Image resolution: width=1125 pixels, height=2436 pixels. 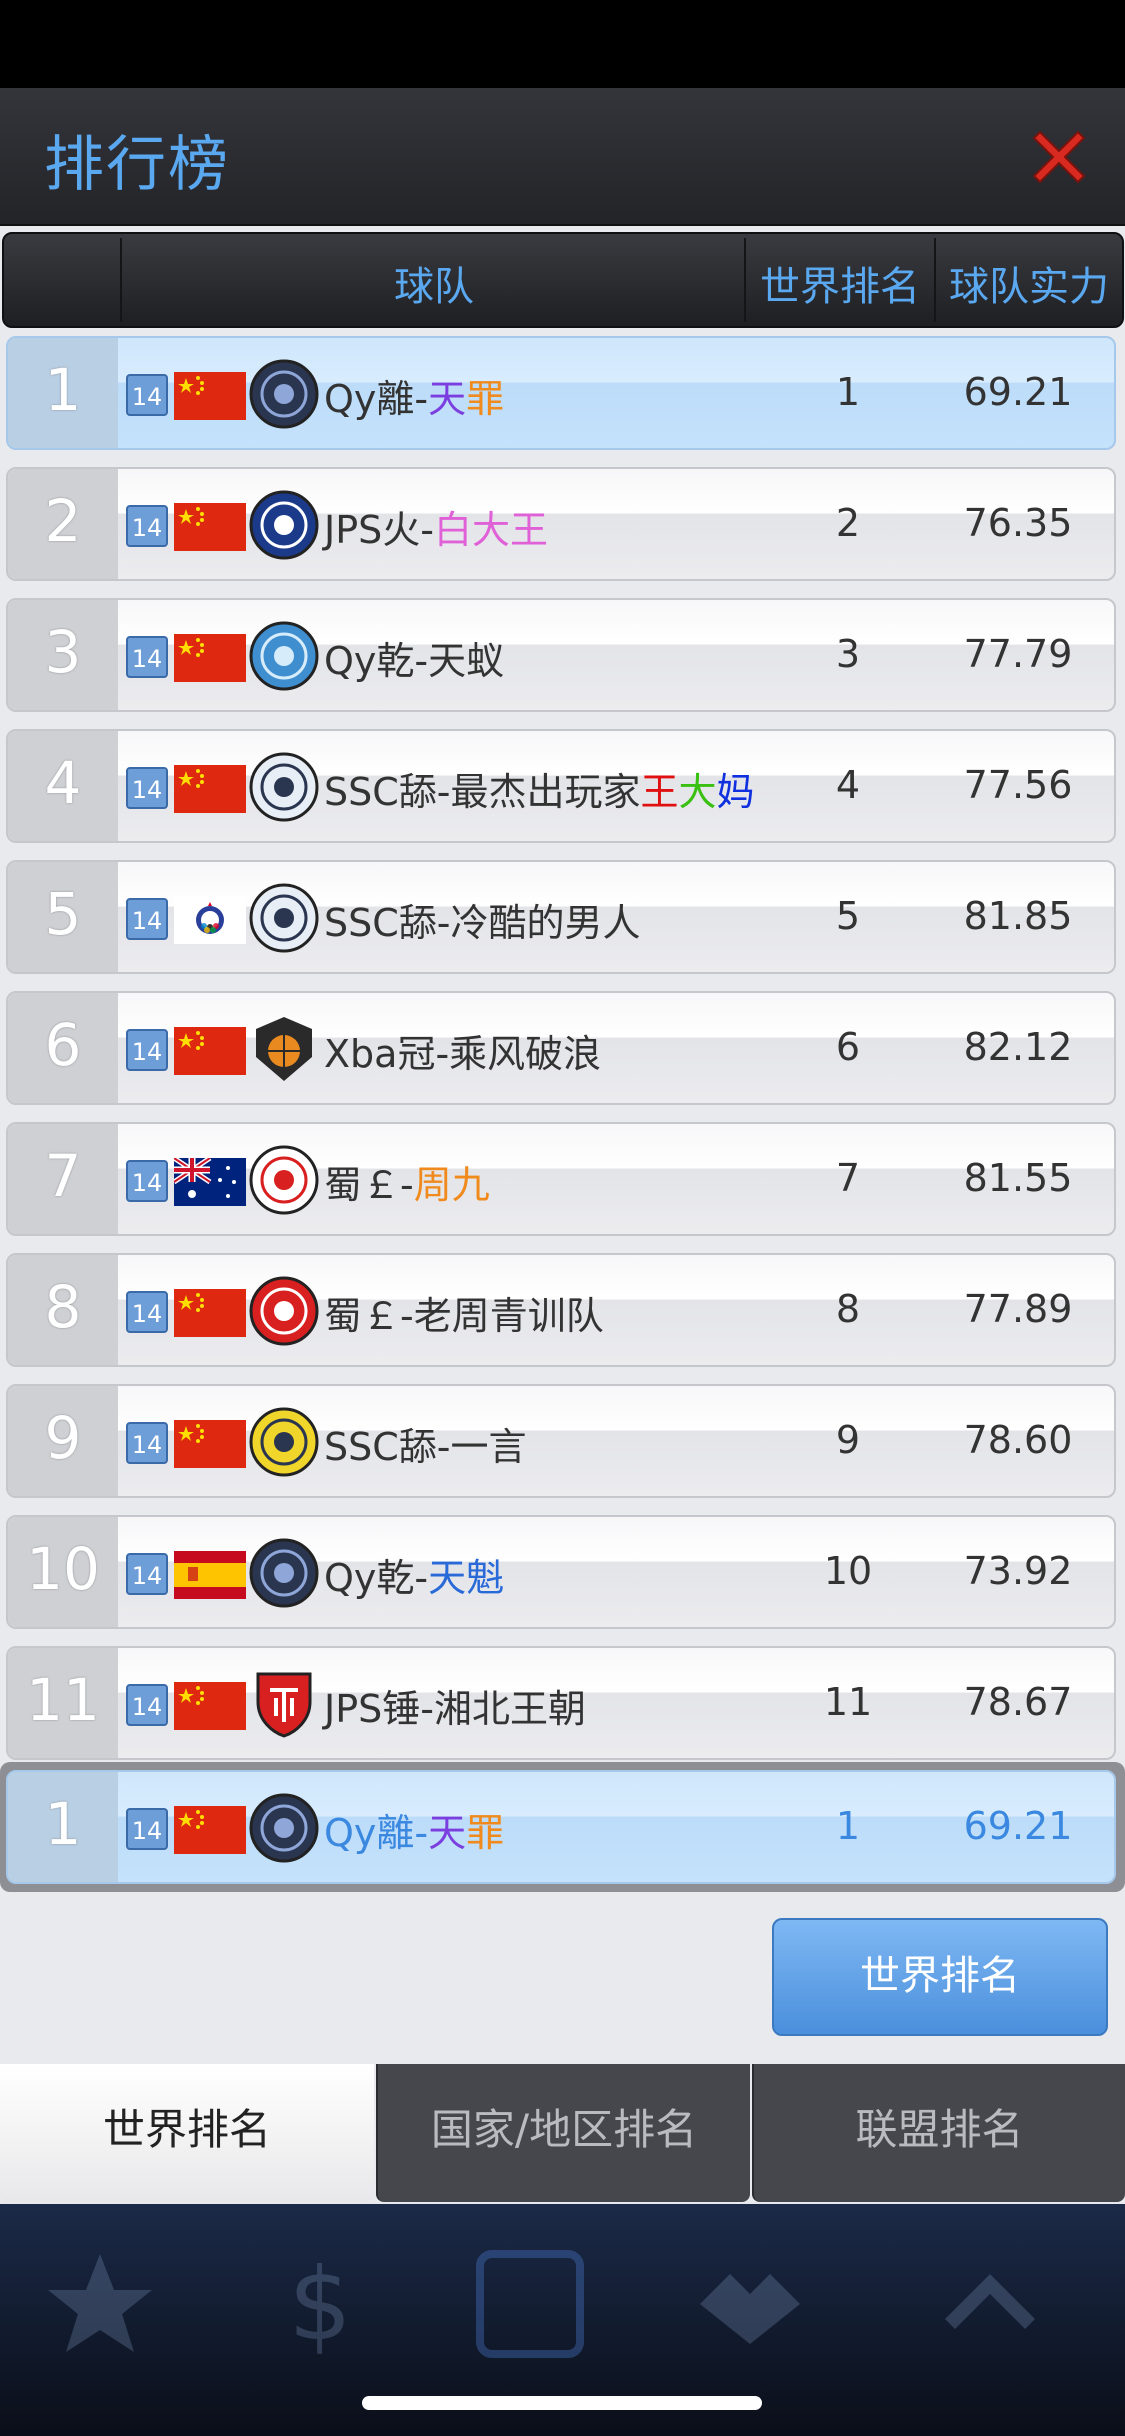 I want to click on world-rank-value: 8, so click(x=848, y=1309).